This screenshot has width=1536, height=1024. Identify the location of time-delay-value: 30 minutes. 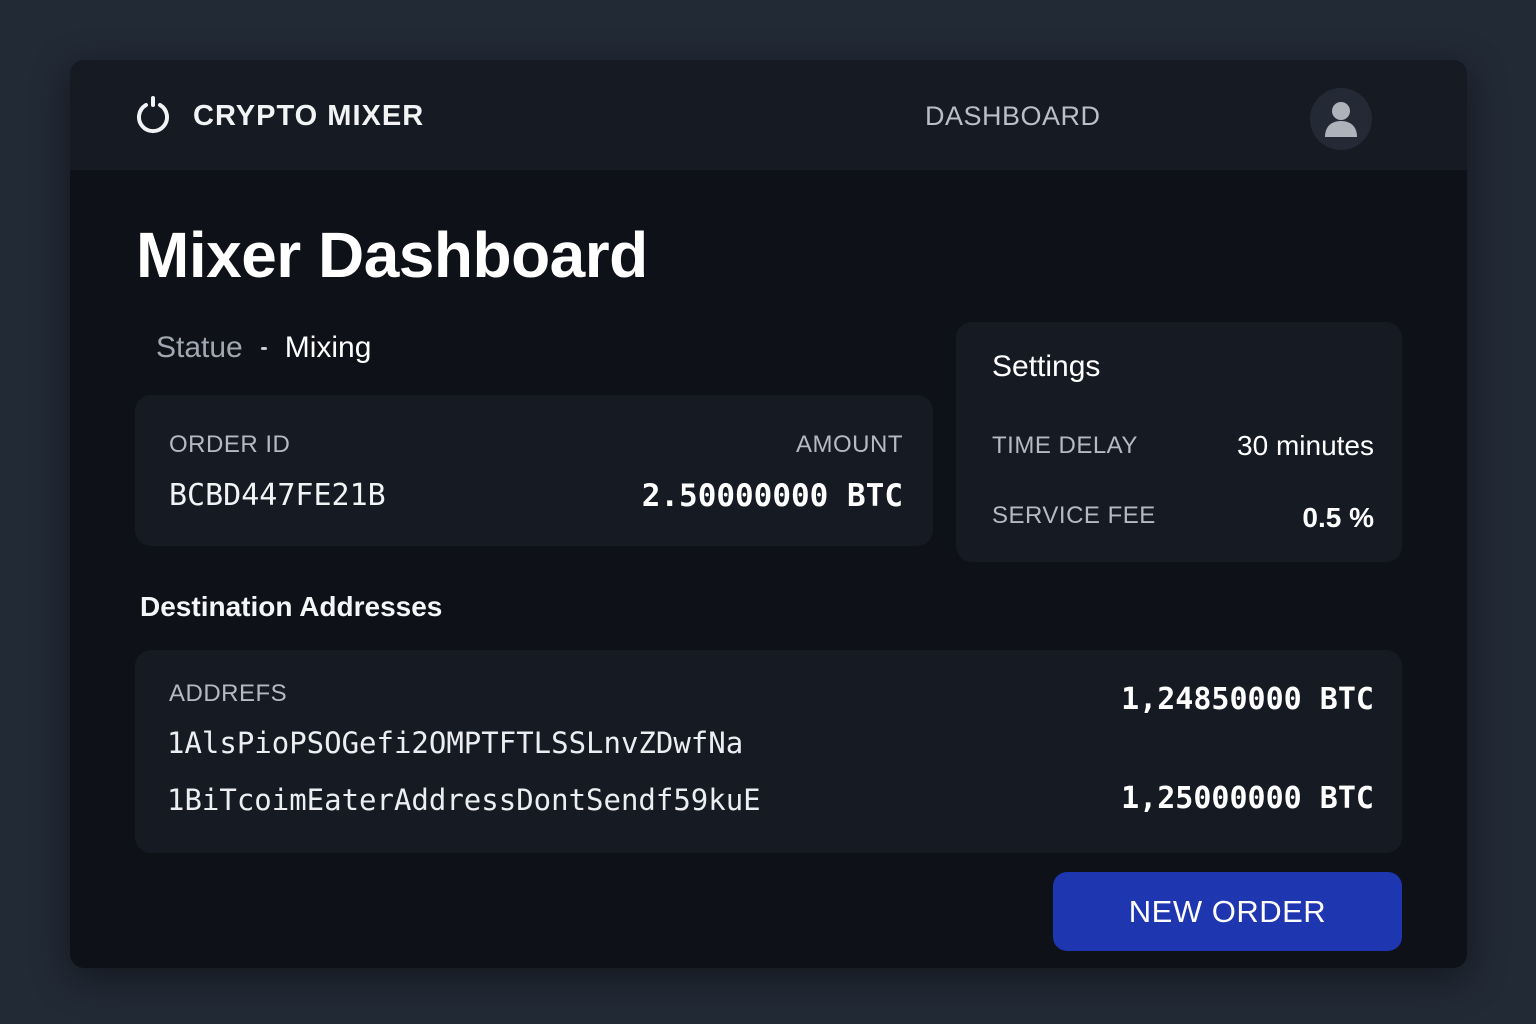
(1305, 445).